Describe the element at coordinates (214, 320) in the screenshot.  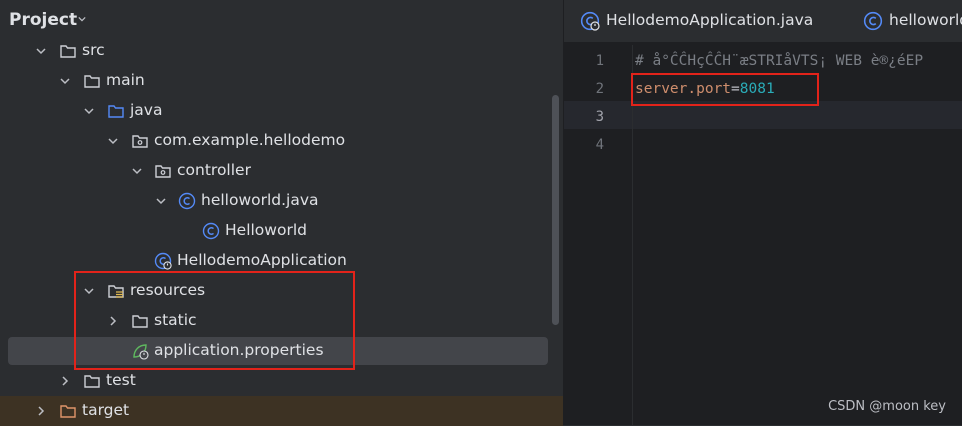
I see `highlight-box-resources` at that location.